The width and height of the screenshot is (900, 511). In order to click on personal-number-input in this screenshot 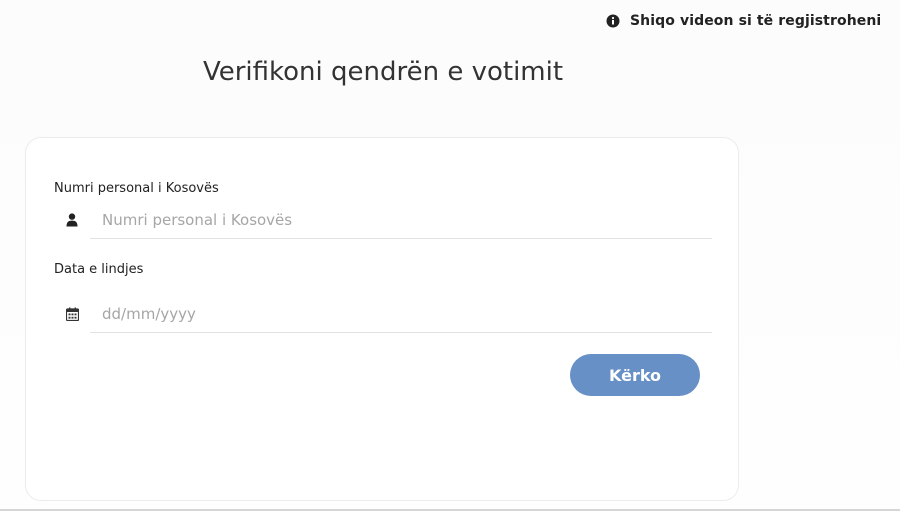, I will do `click(401, 219)`.